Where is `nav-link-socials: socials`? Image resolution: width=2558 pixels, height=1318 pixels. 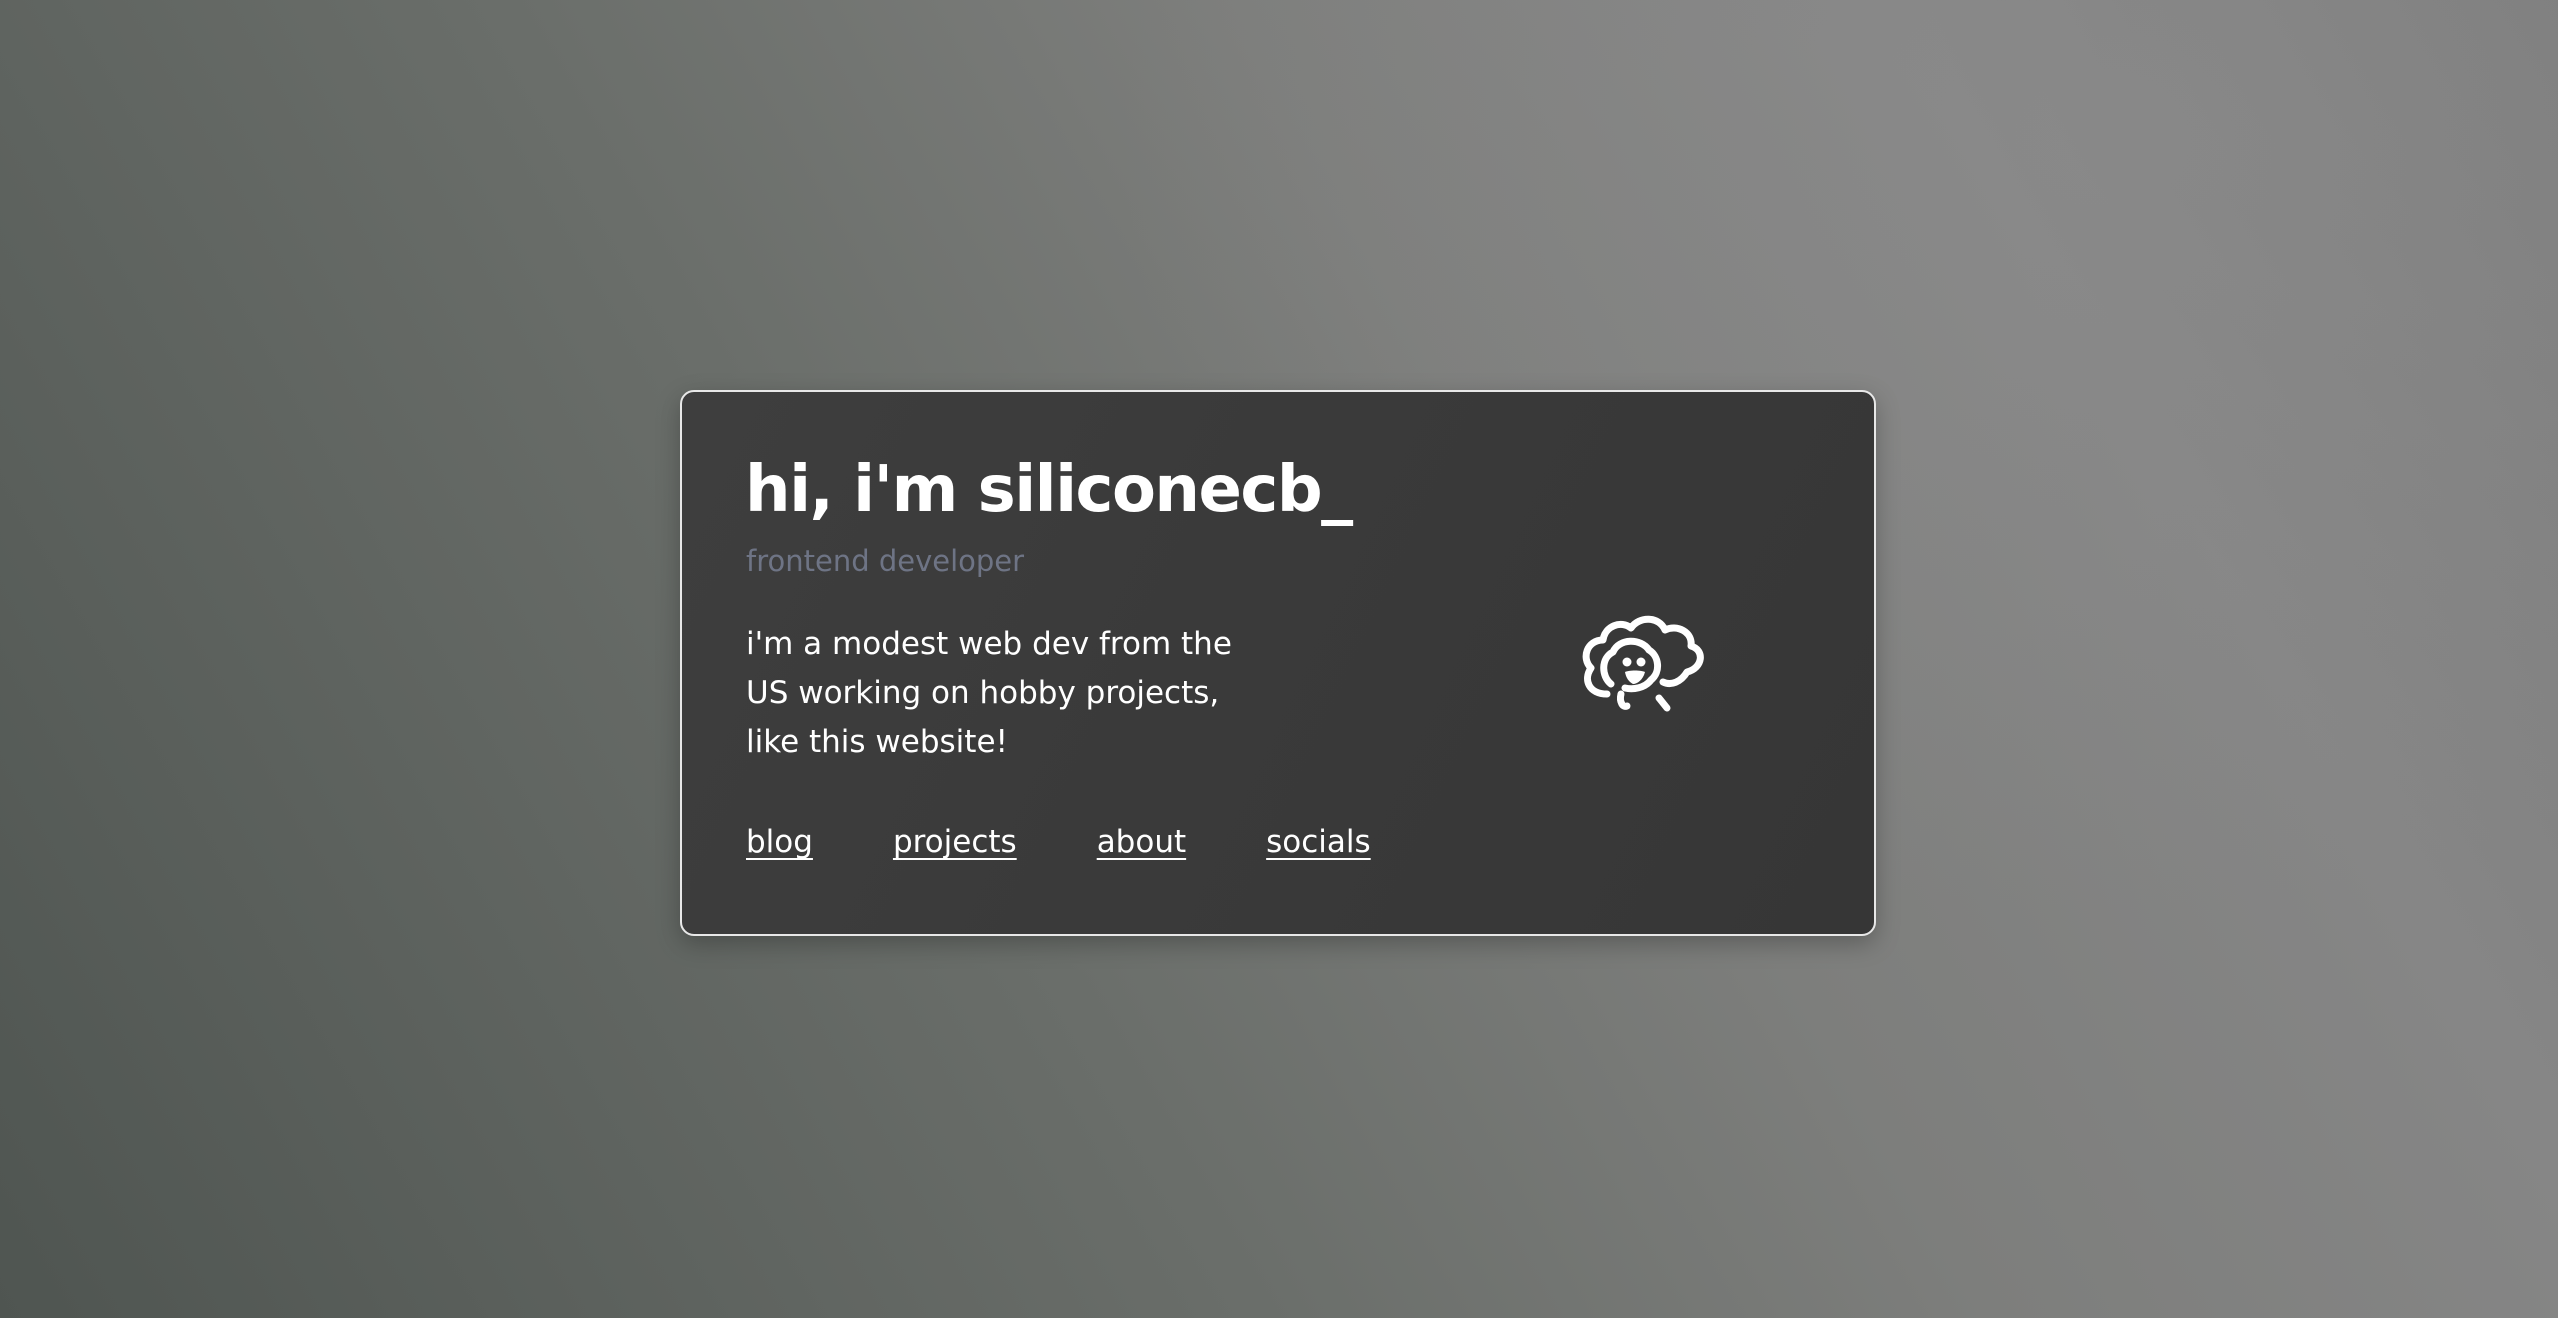
nav-link-socials: socials is located at coordinates (1318, 842).